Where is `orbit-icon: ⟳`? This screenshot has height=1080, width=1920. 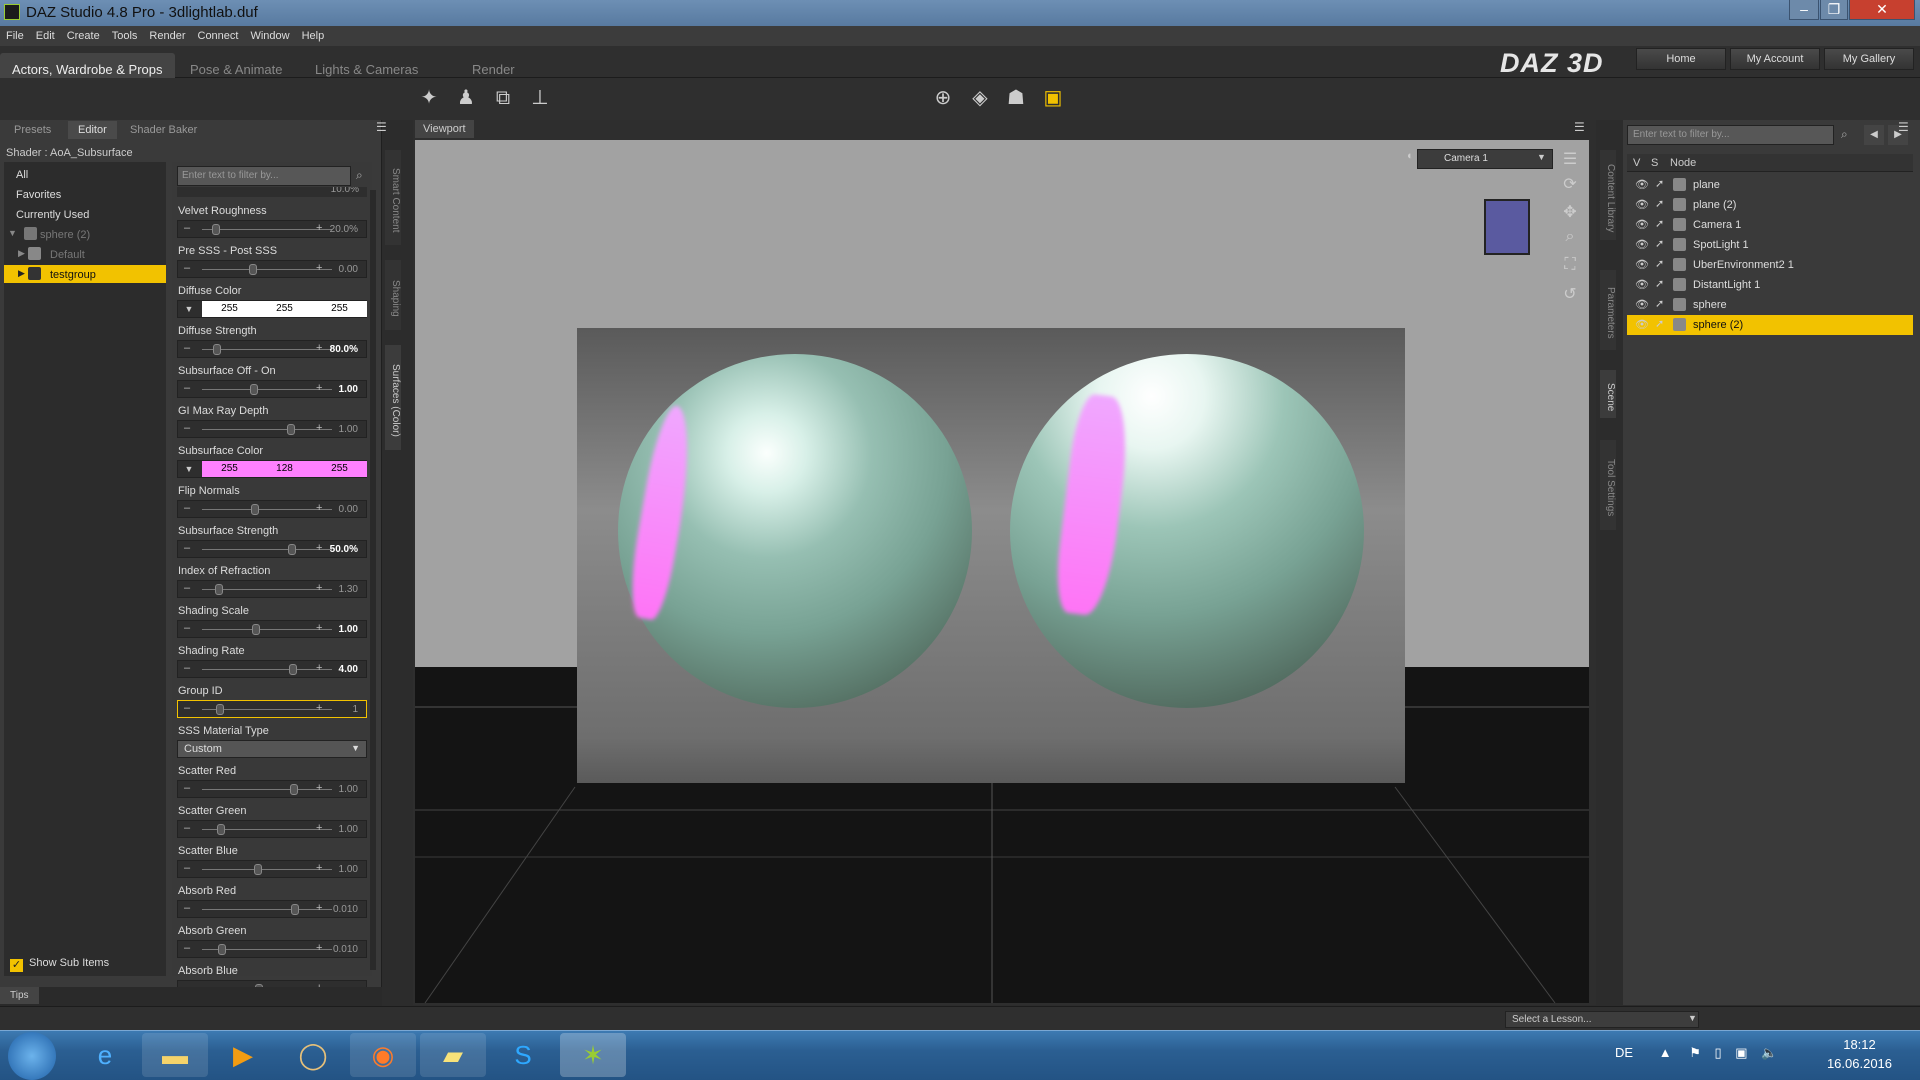
orbit-icon: ⟳ is located at coordinates (1570, 186).